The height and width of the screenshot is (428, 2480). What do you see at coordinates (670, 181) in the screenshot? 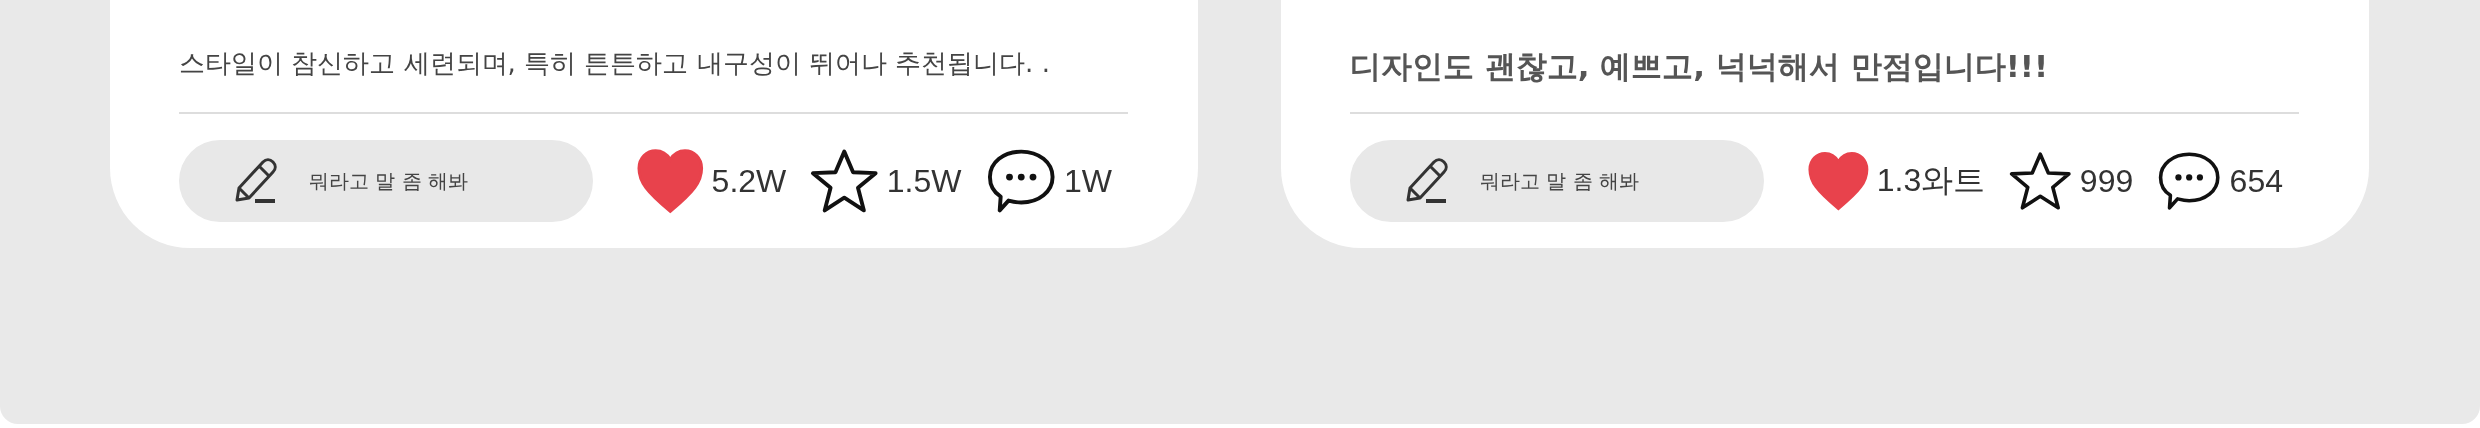
I see `heart-icon` at bounding box center [670, 181].